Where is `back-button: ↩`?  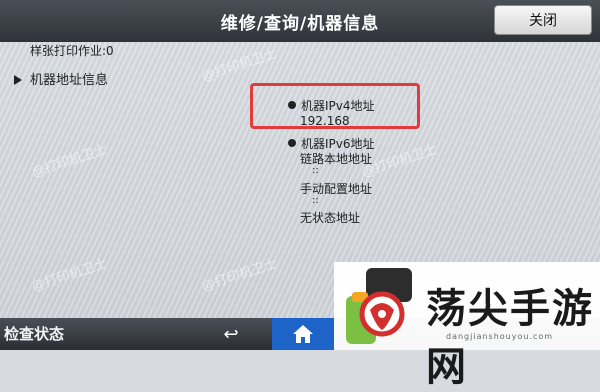
back-button: ↩ is located at coordinates (231, 334).